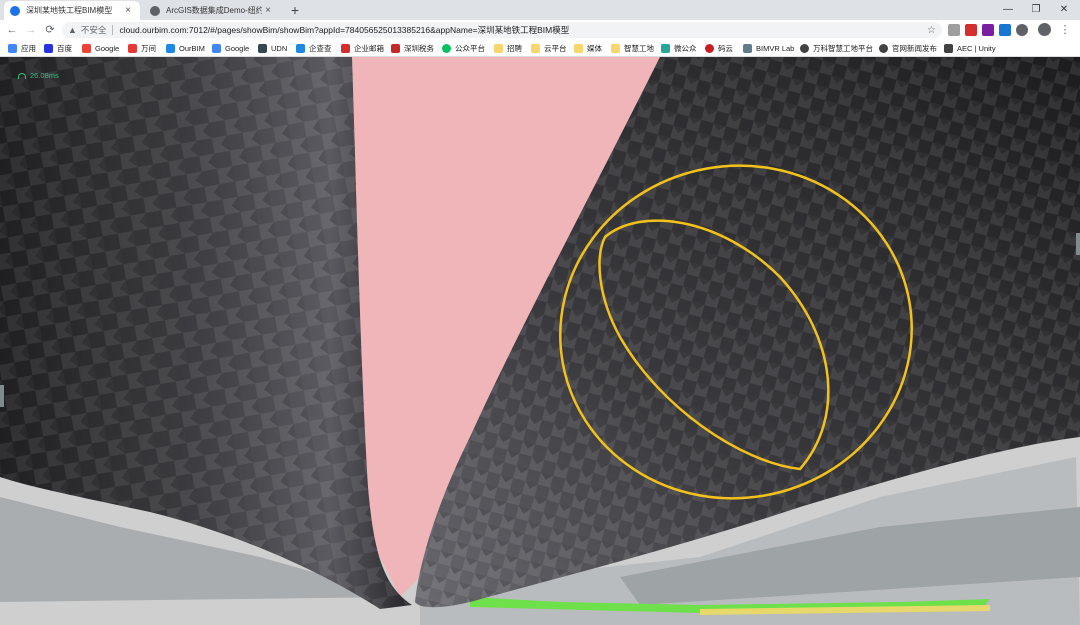 Image resolution: width=1080 pixels, height=625 pixels. Describe the element at coordinates (1008, 10) in the screenshot. I see `minimize-button: —` at that location.